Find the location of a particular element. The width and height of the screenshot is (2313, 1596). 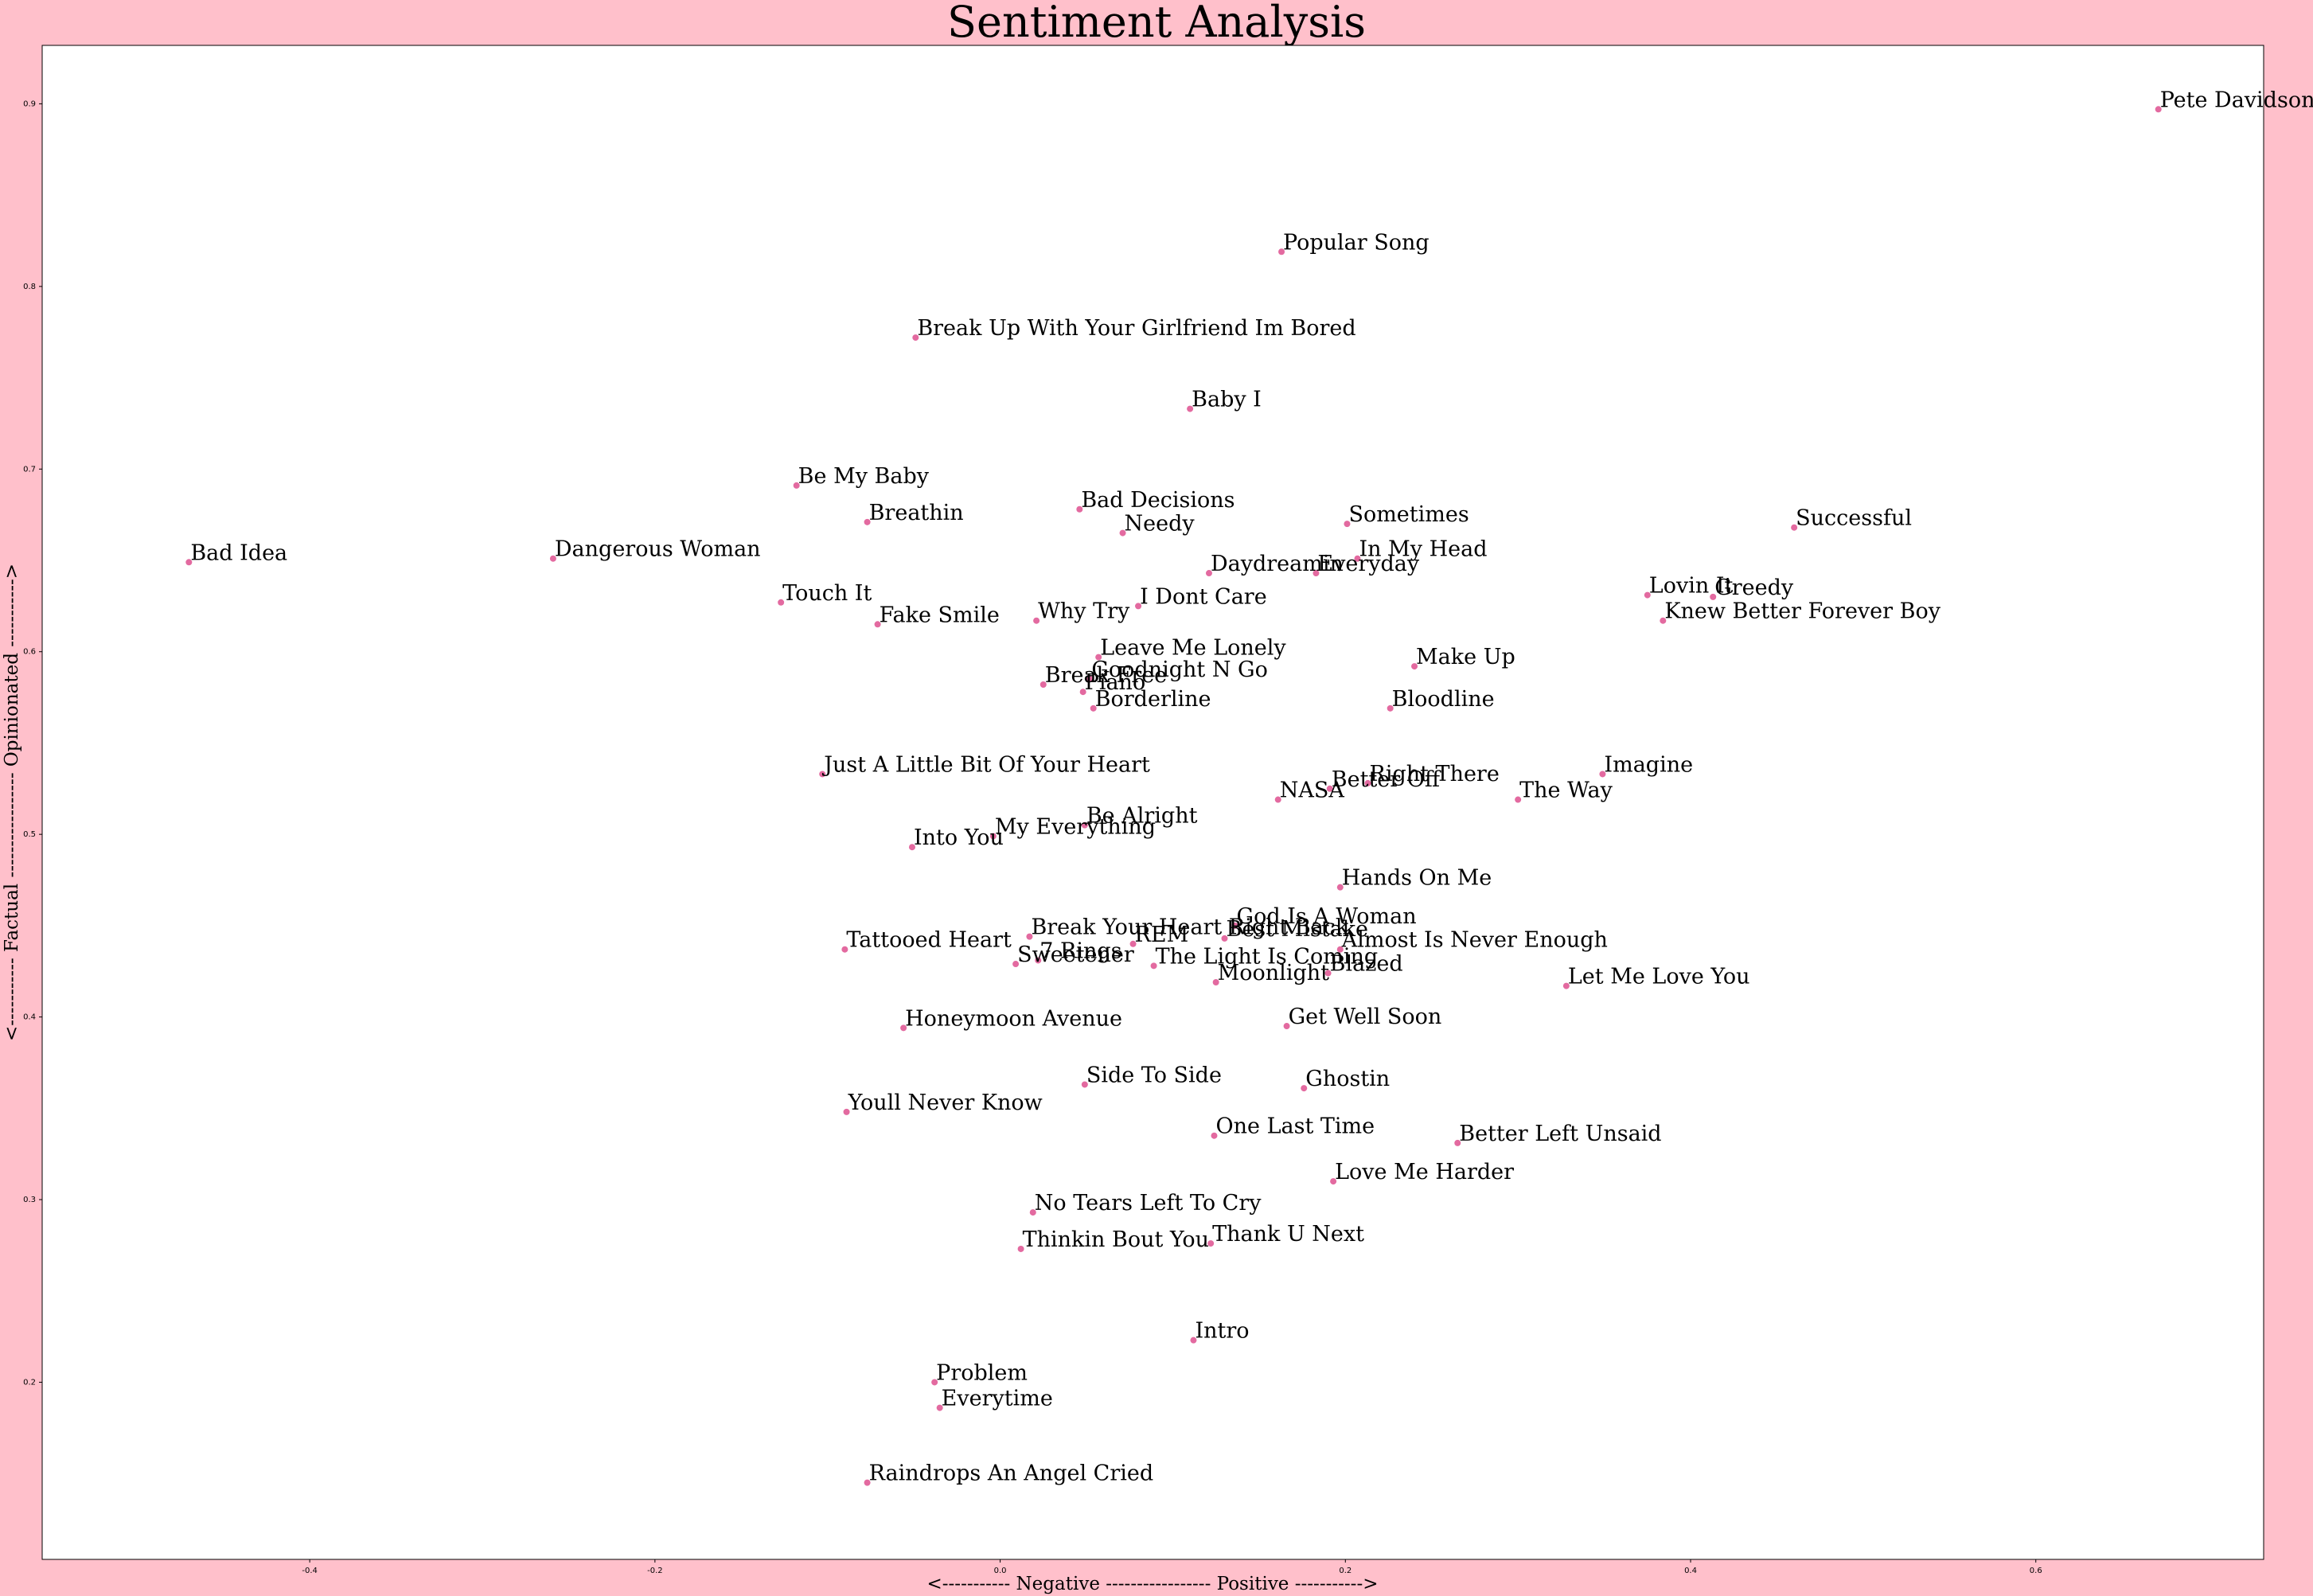

data-label: Into You is located at coordinates (959, 838).